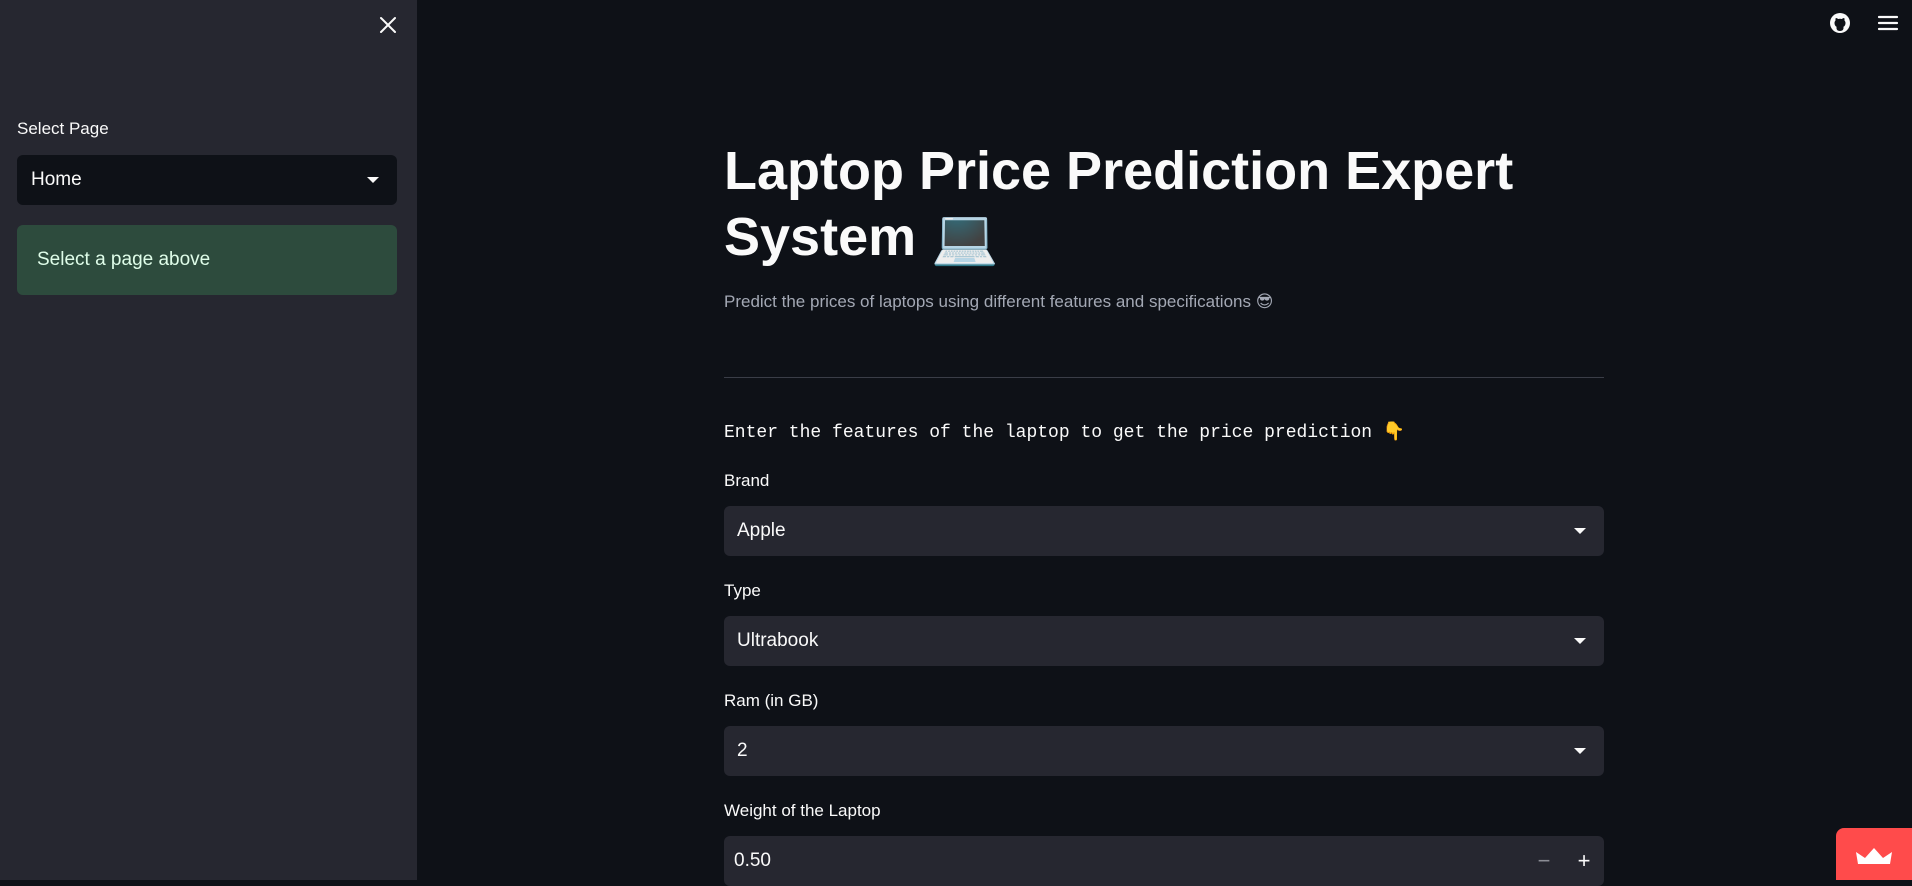 The height and width of the screenshot is (886, 1912). What do you see at coordinates (63, 128) in the screenshot?
I see `select-page-label: Select Page` at bounding box center [63, 128].